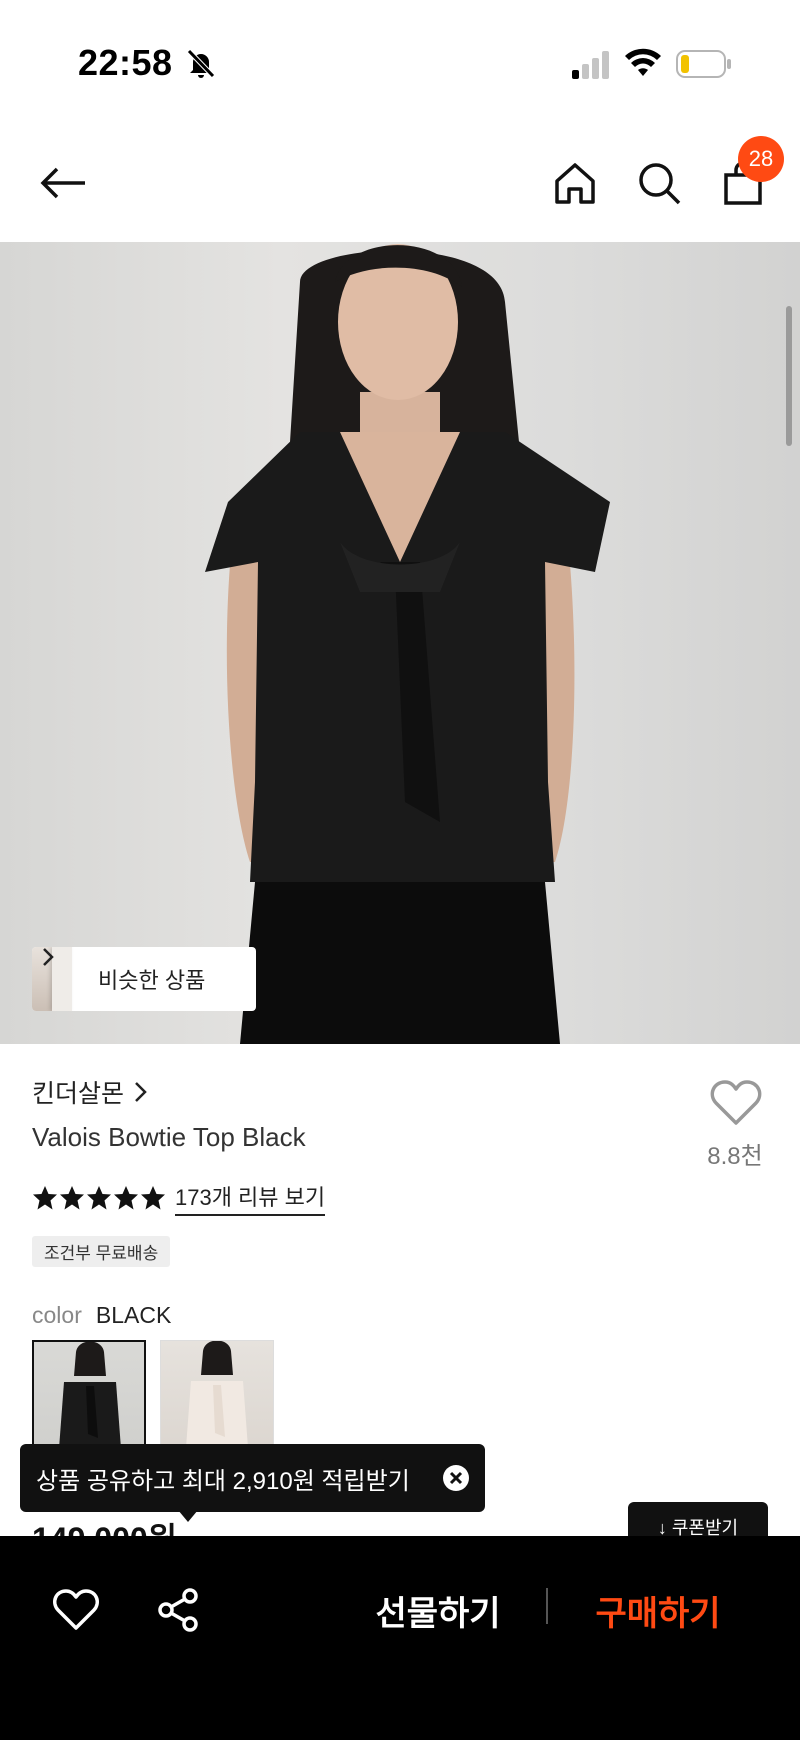 The image size is (800, 1740). I want to click on search-icon, so click(660, 184).